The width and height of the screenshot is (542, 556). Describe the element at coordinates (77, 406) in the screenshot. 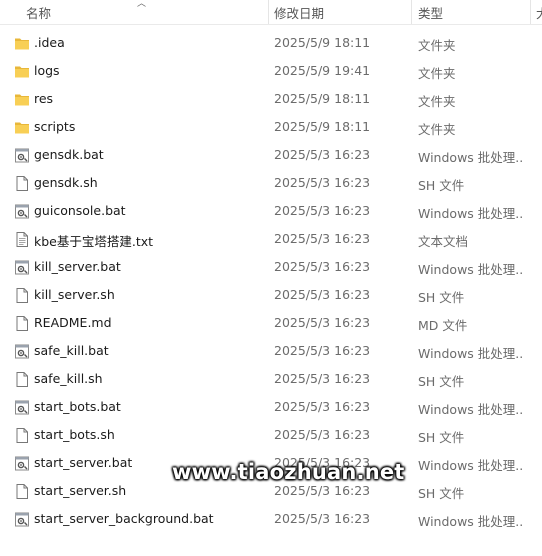

I see `file-name: start_bots.bat` at that location.